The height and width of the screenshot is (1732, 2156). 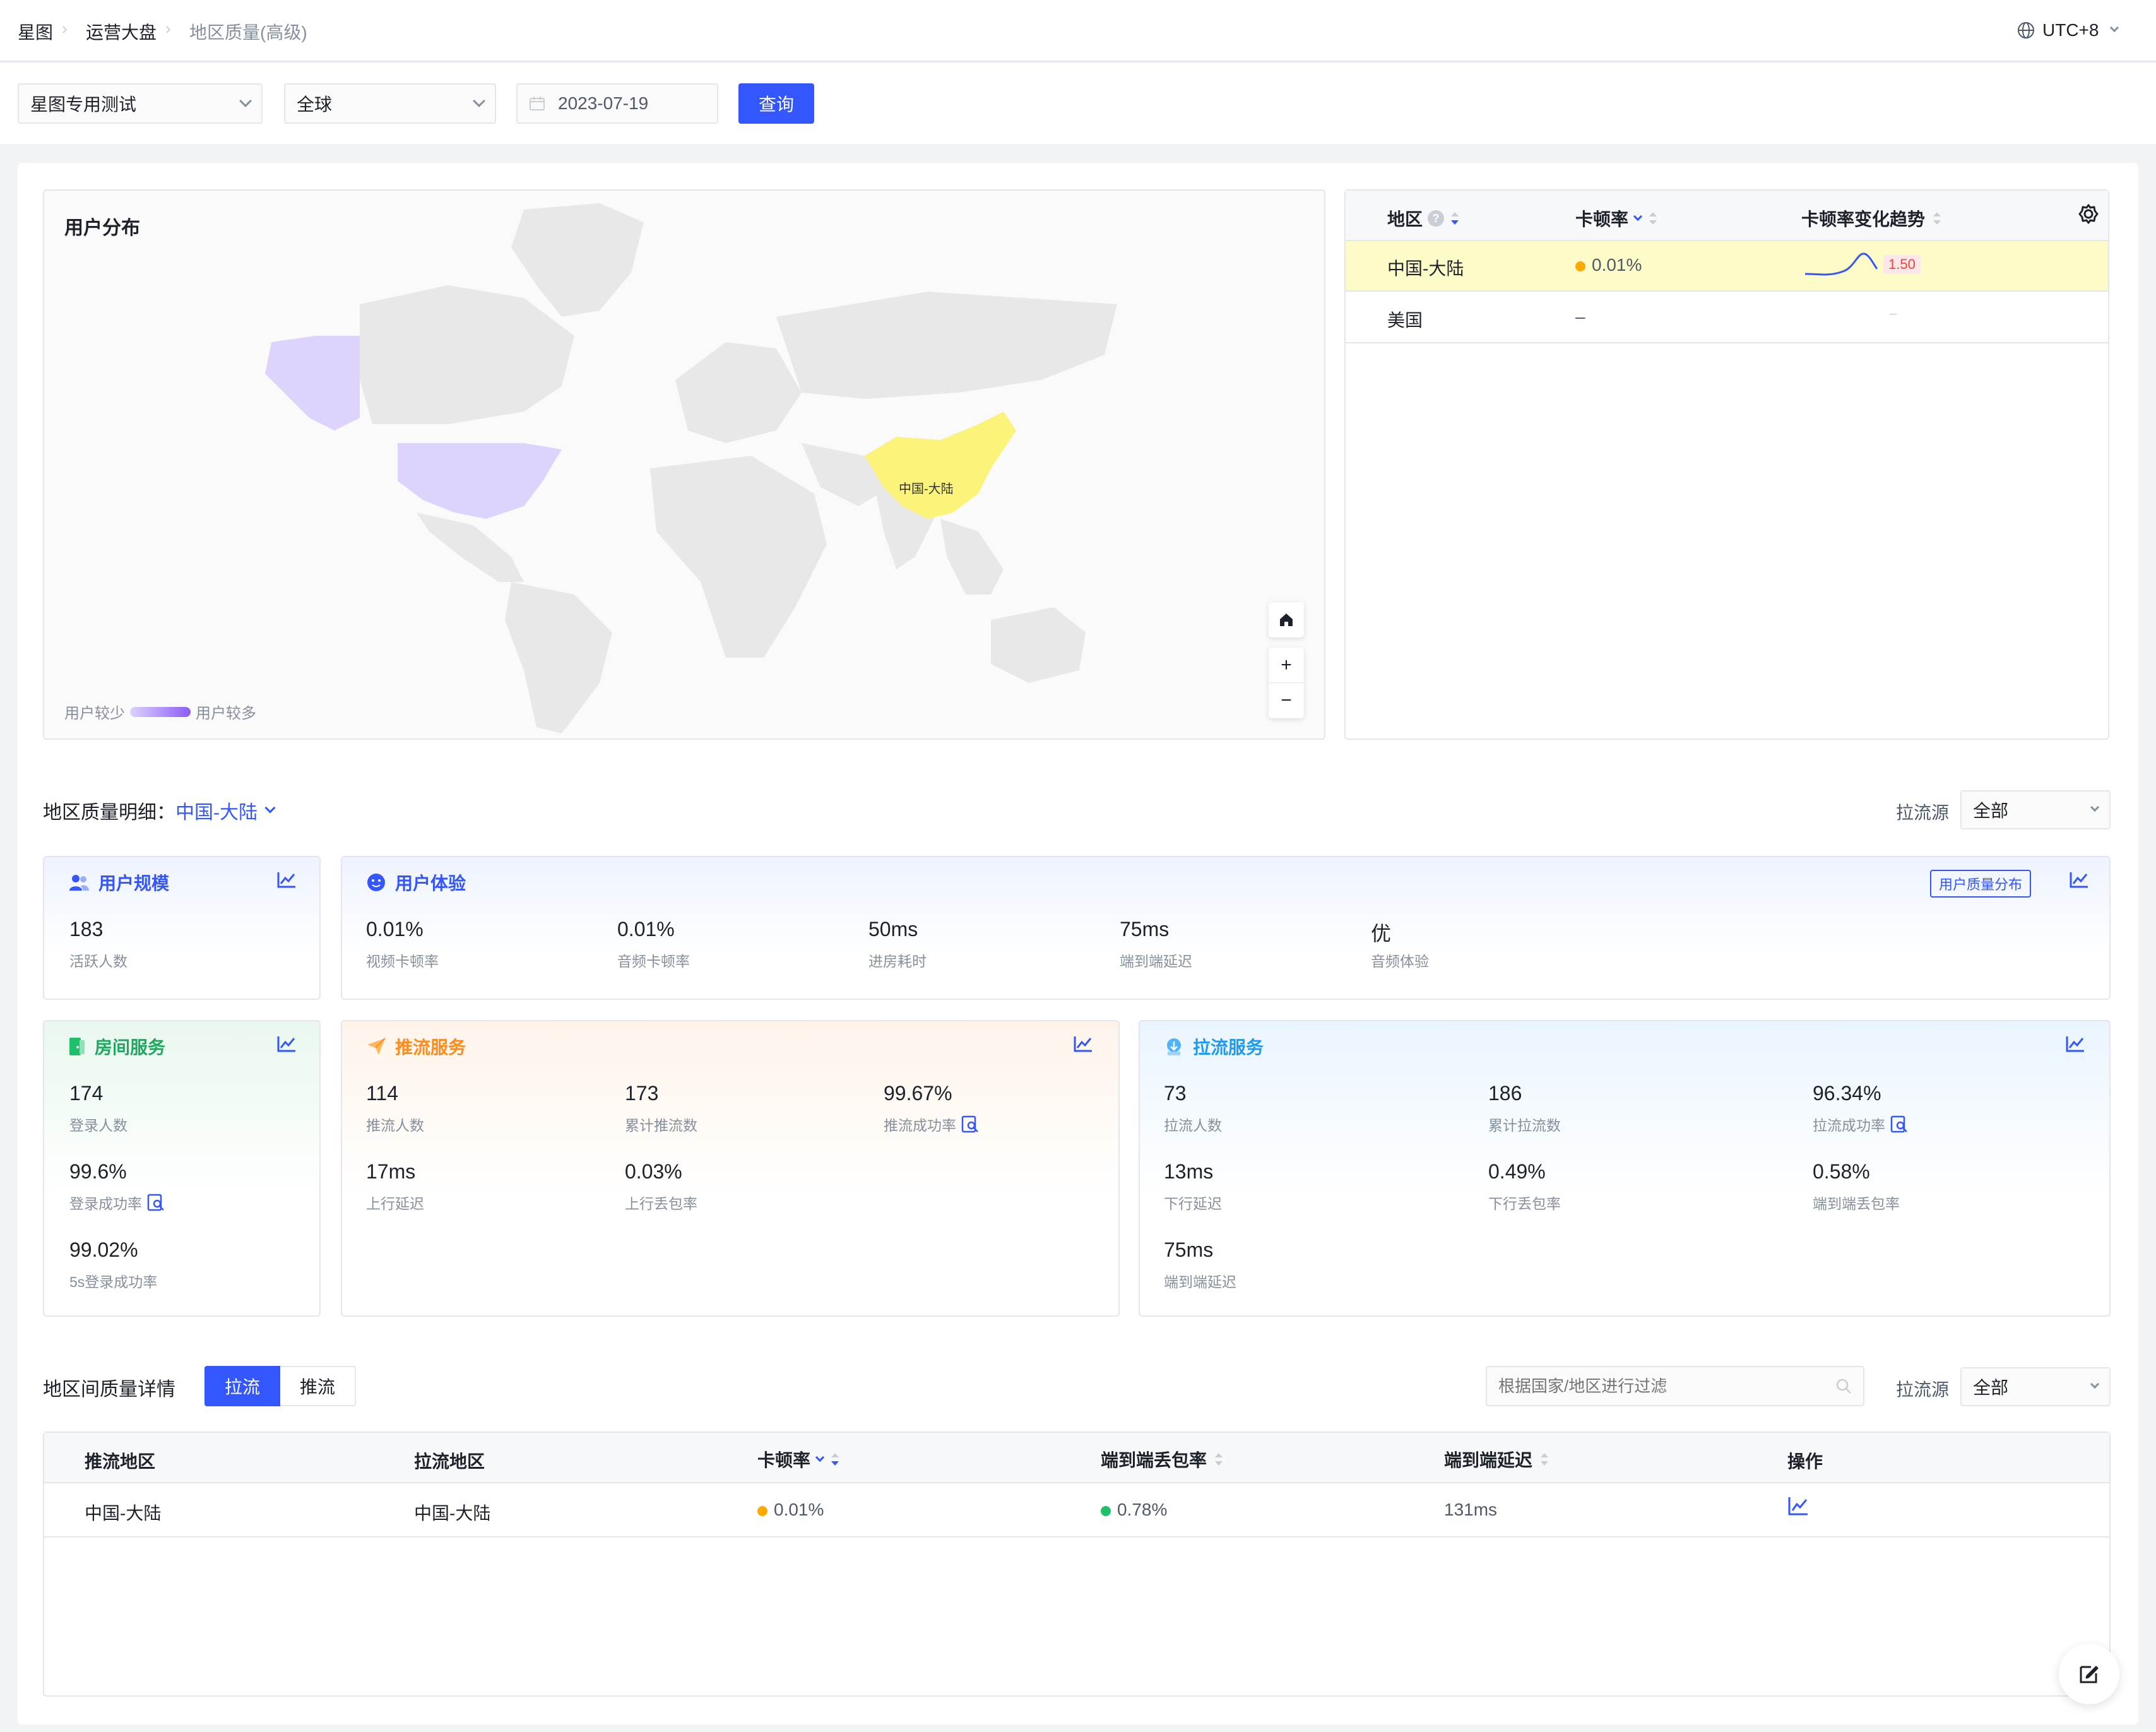 What do you see at coordinates (1662, 1386) in the screenshot?
I see `region-filter-input` at bounding box center [1662, 1386].